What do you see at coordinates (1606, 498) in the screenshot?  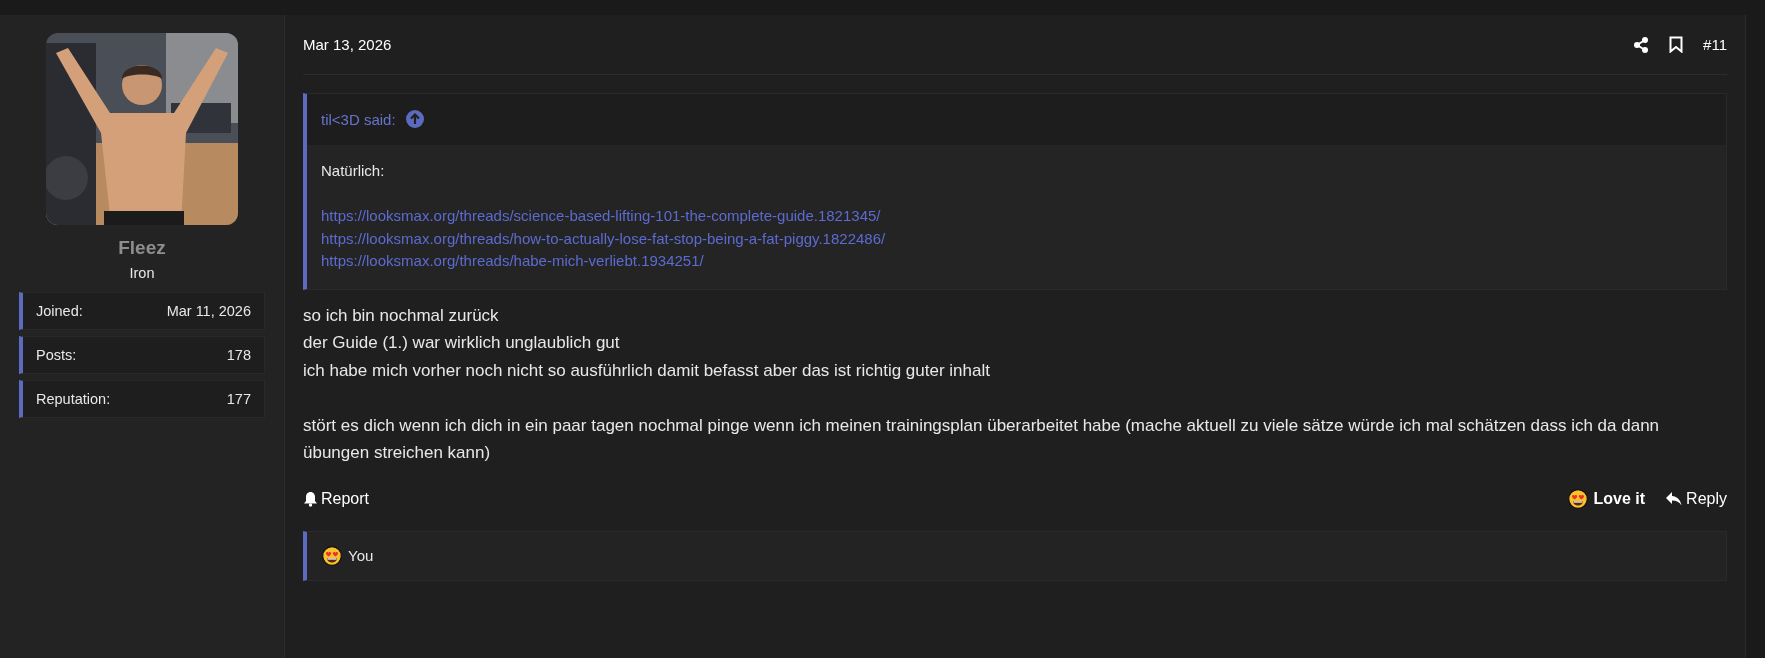 I see `love-link: Love it` at bounding box center [1606, 498].